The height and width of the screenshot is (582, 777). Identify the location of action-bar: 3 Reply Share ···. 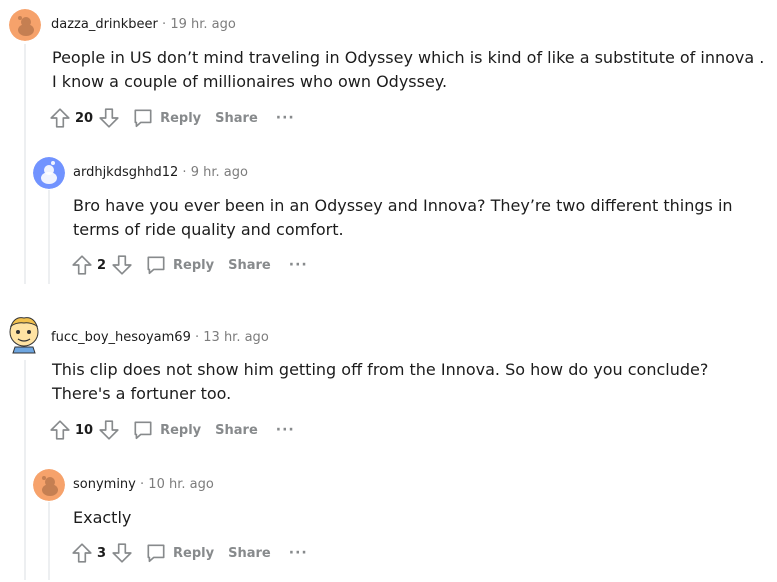
(189, 553).